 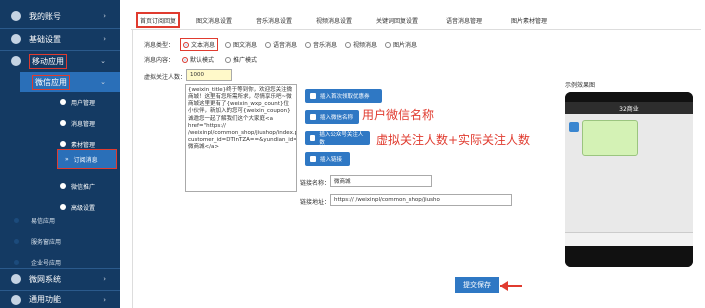 I want to click on sidebar-item-service-window: 服务窗应用, so click(x=60, y=241).